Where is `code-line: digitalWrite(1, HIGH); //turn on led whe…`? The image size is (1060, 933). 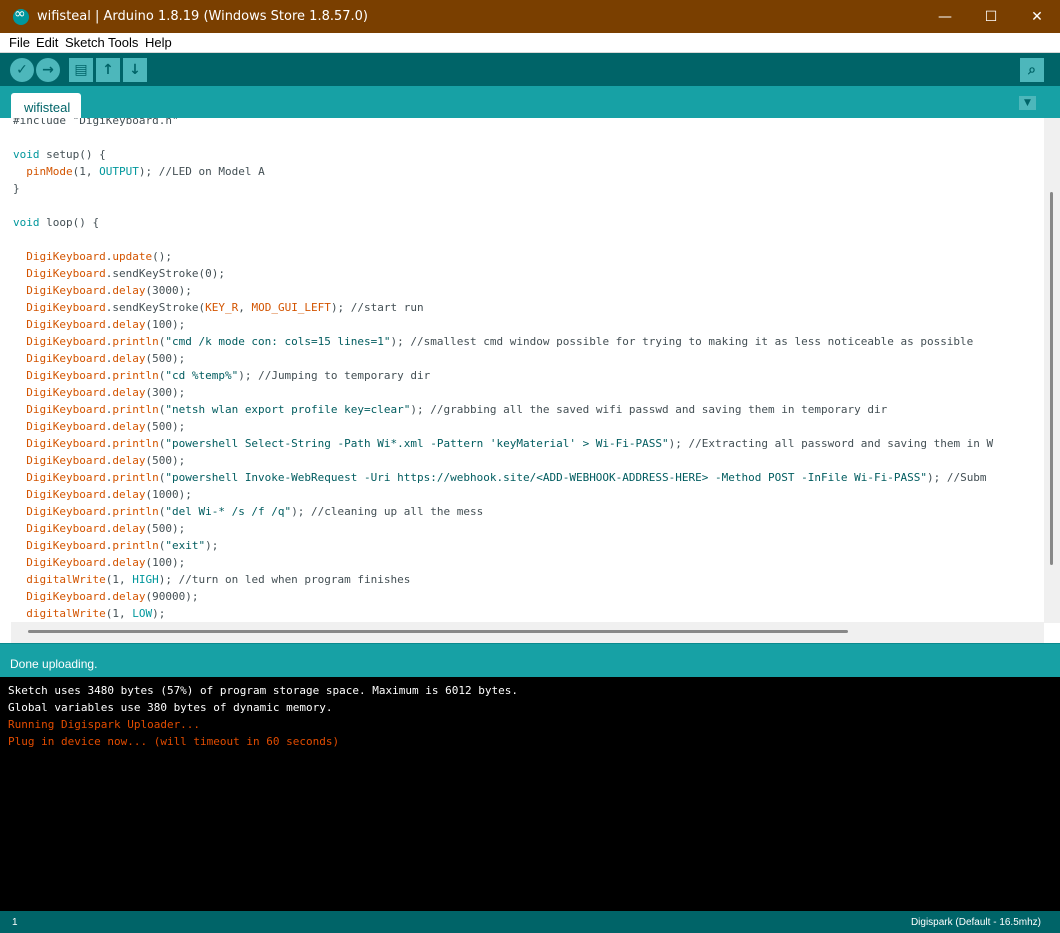 code-line: digitalWrite(1, HIGH); //turn on led whe… is located at coordinates (503, 579).